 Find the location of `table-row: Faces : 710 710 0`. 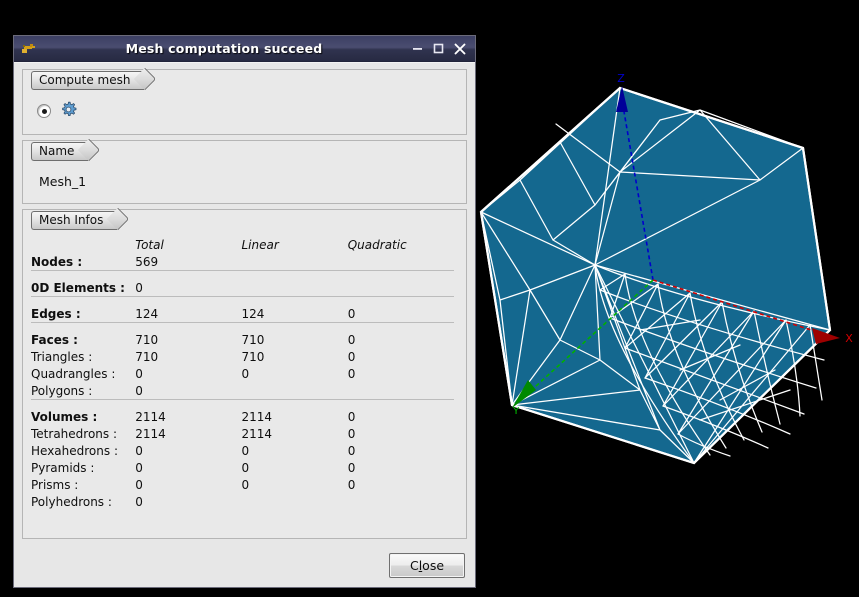

table-row: Faces : 710 710 0 is located at coordinates (242, 339).